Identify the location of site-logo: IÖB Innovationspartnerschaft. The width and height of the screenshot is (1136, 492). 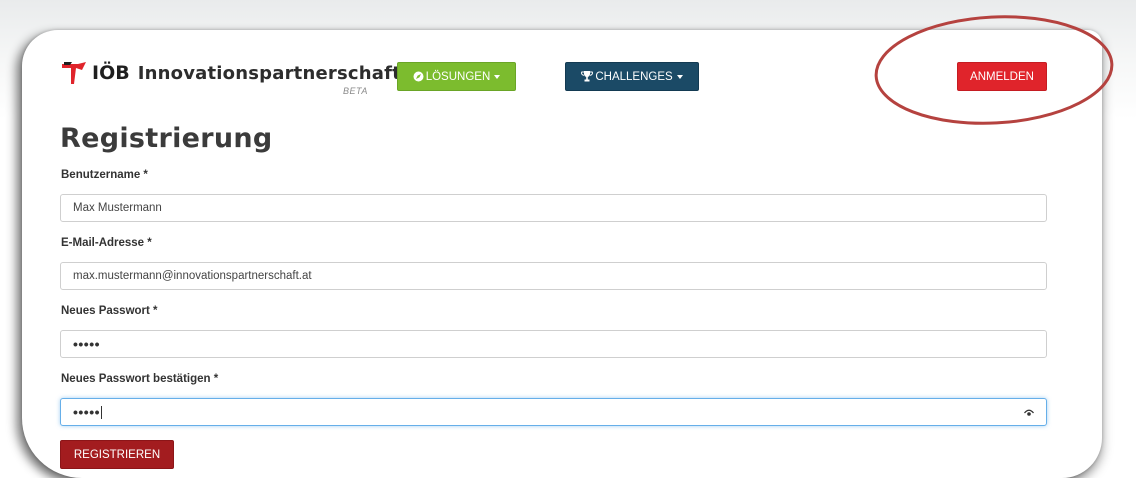
(231, 73).